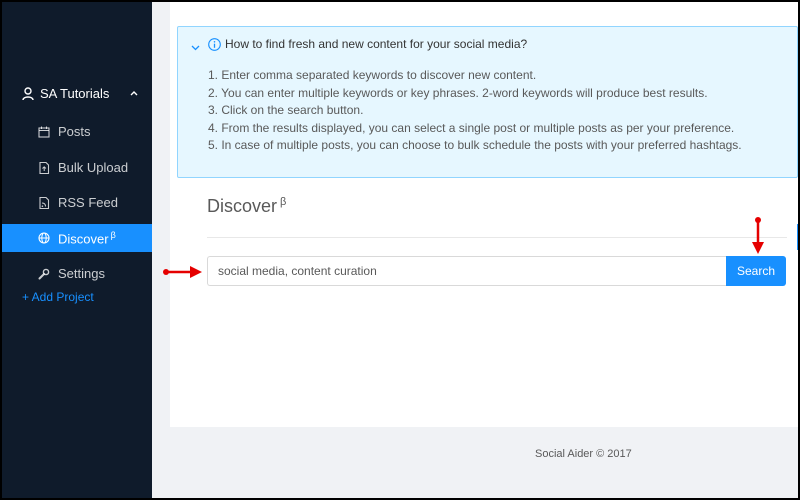  I want to click on sidebar-item-label: Settings, so click(81, 273).